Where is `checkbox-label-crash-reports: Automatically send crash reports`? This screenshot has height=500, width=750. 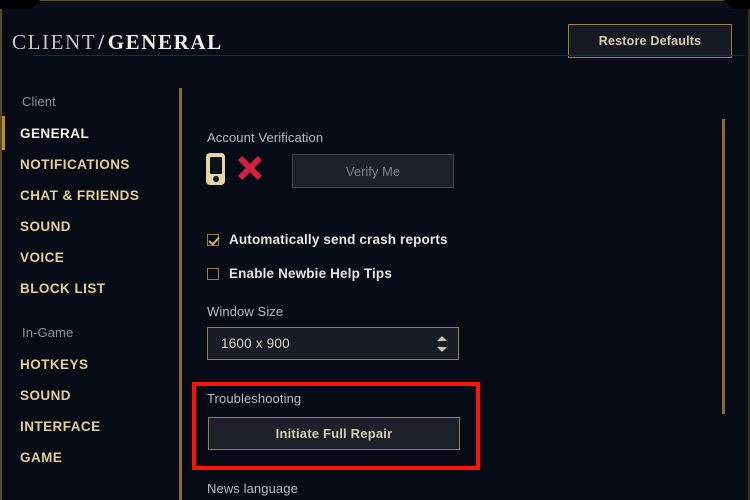
checkbox-label-crash-reports: Automatically send crash reports is located at coordinates (338, 239).